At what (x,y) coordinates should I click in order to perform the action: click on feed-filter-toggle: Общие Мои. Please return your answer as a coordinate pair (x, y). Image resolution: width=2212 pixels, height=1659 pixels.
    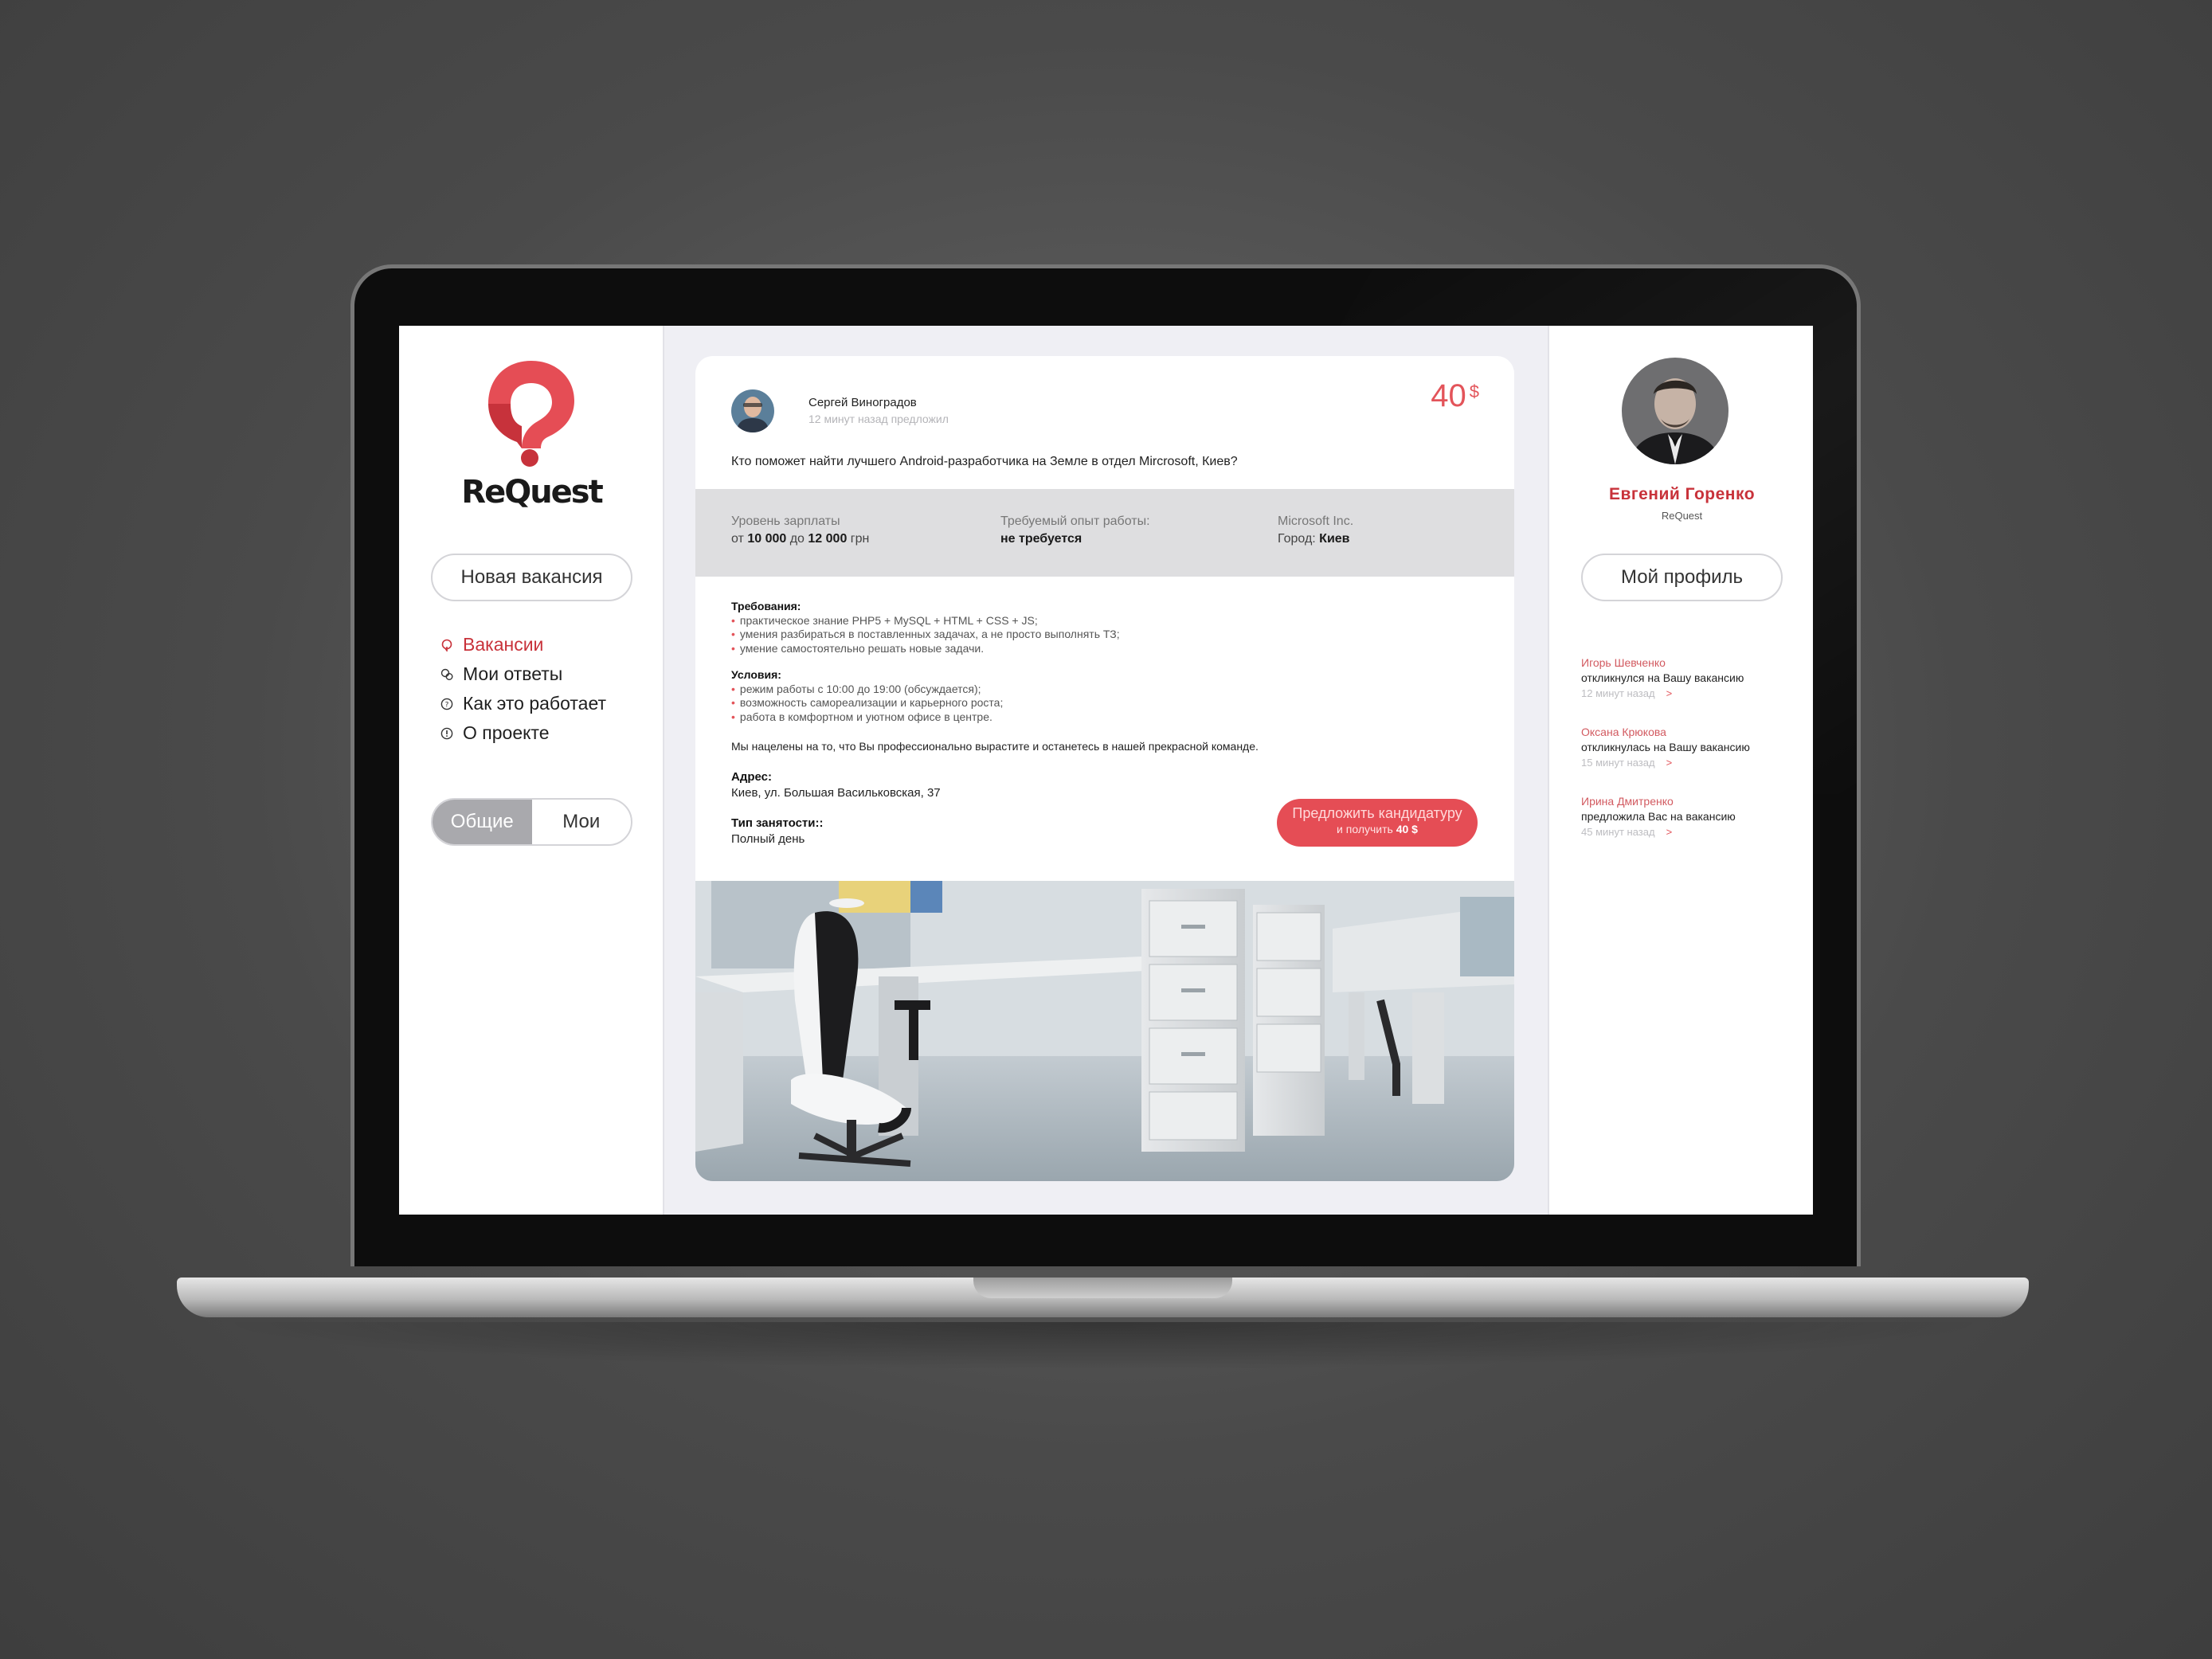
    Looking at the image, I should click on (531, 822).